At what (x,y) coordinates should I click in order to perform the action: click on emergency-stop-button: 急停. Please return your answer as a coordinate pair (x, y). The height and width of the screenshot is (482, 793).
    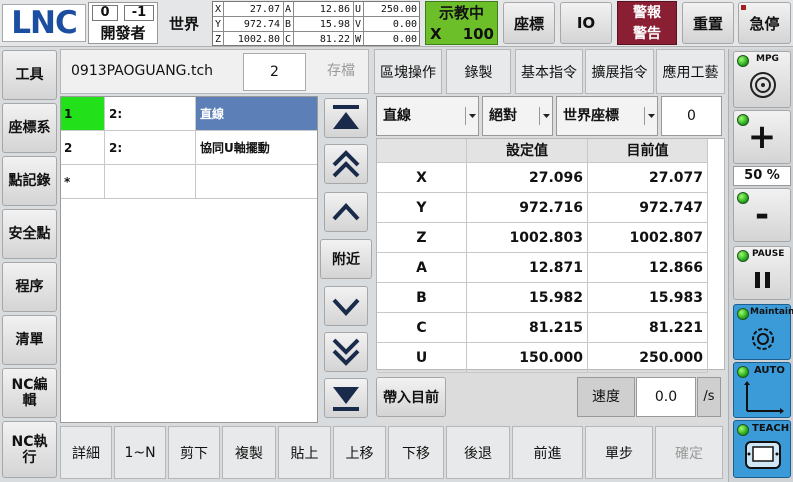
    Looking at the image, I should click on (764, 23).